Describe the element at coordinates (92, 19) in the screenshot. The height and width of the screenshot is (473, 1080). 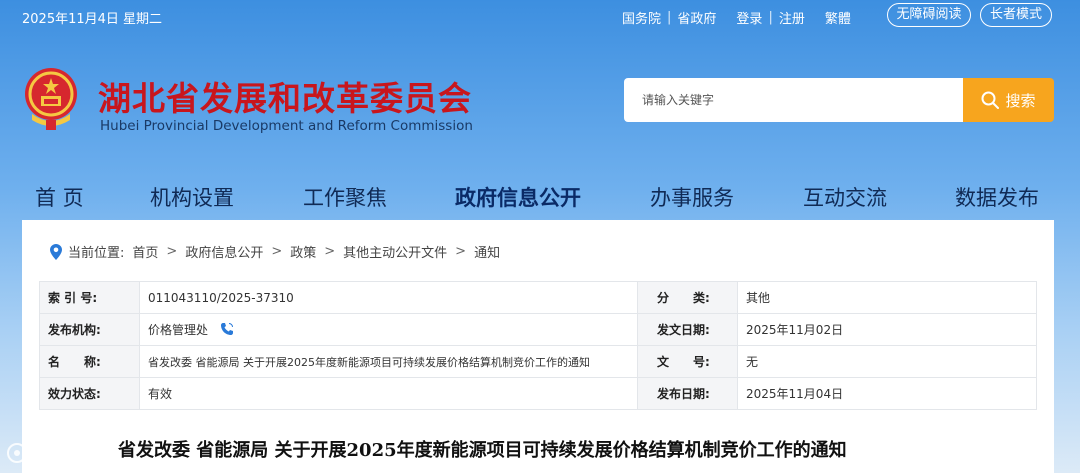
I see `current-date: 2025年11月4日 星期二` at that location.